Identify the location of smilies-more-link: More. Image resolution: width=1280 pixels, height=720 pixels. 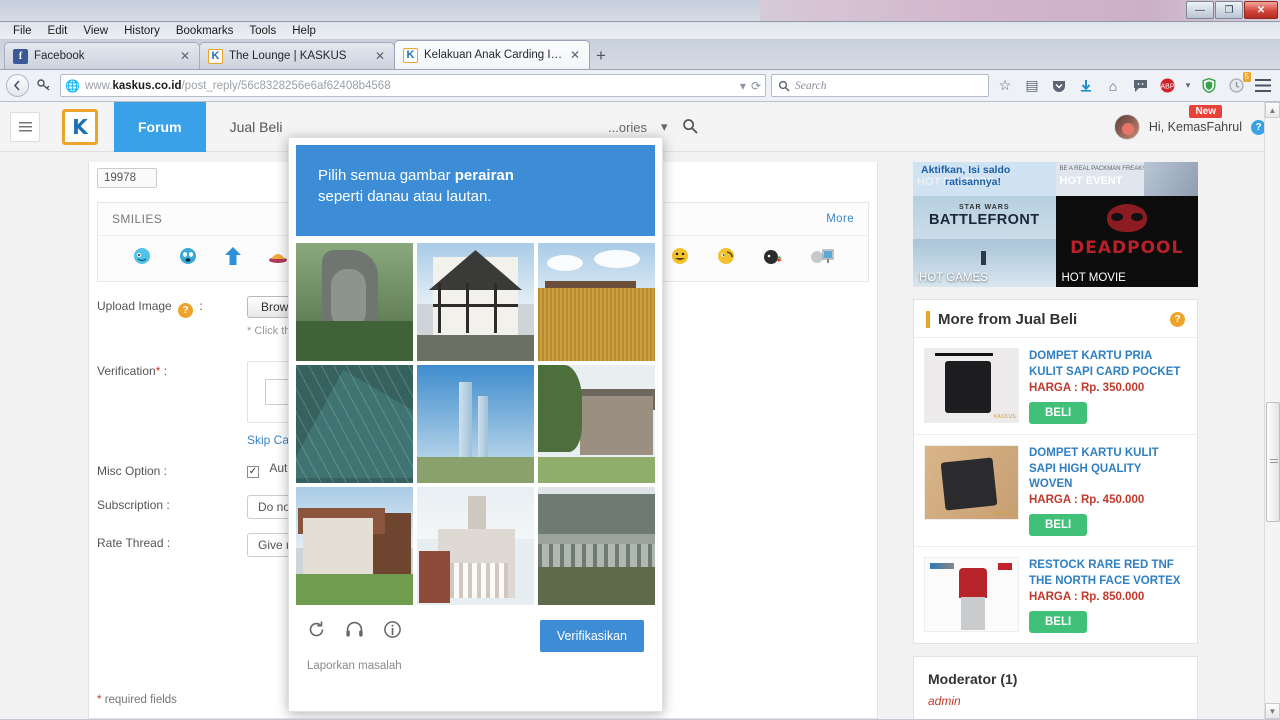
(840, 219).